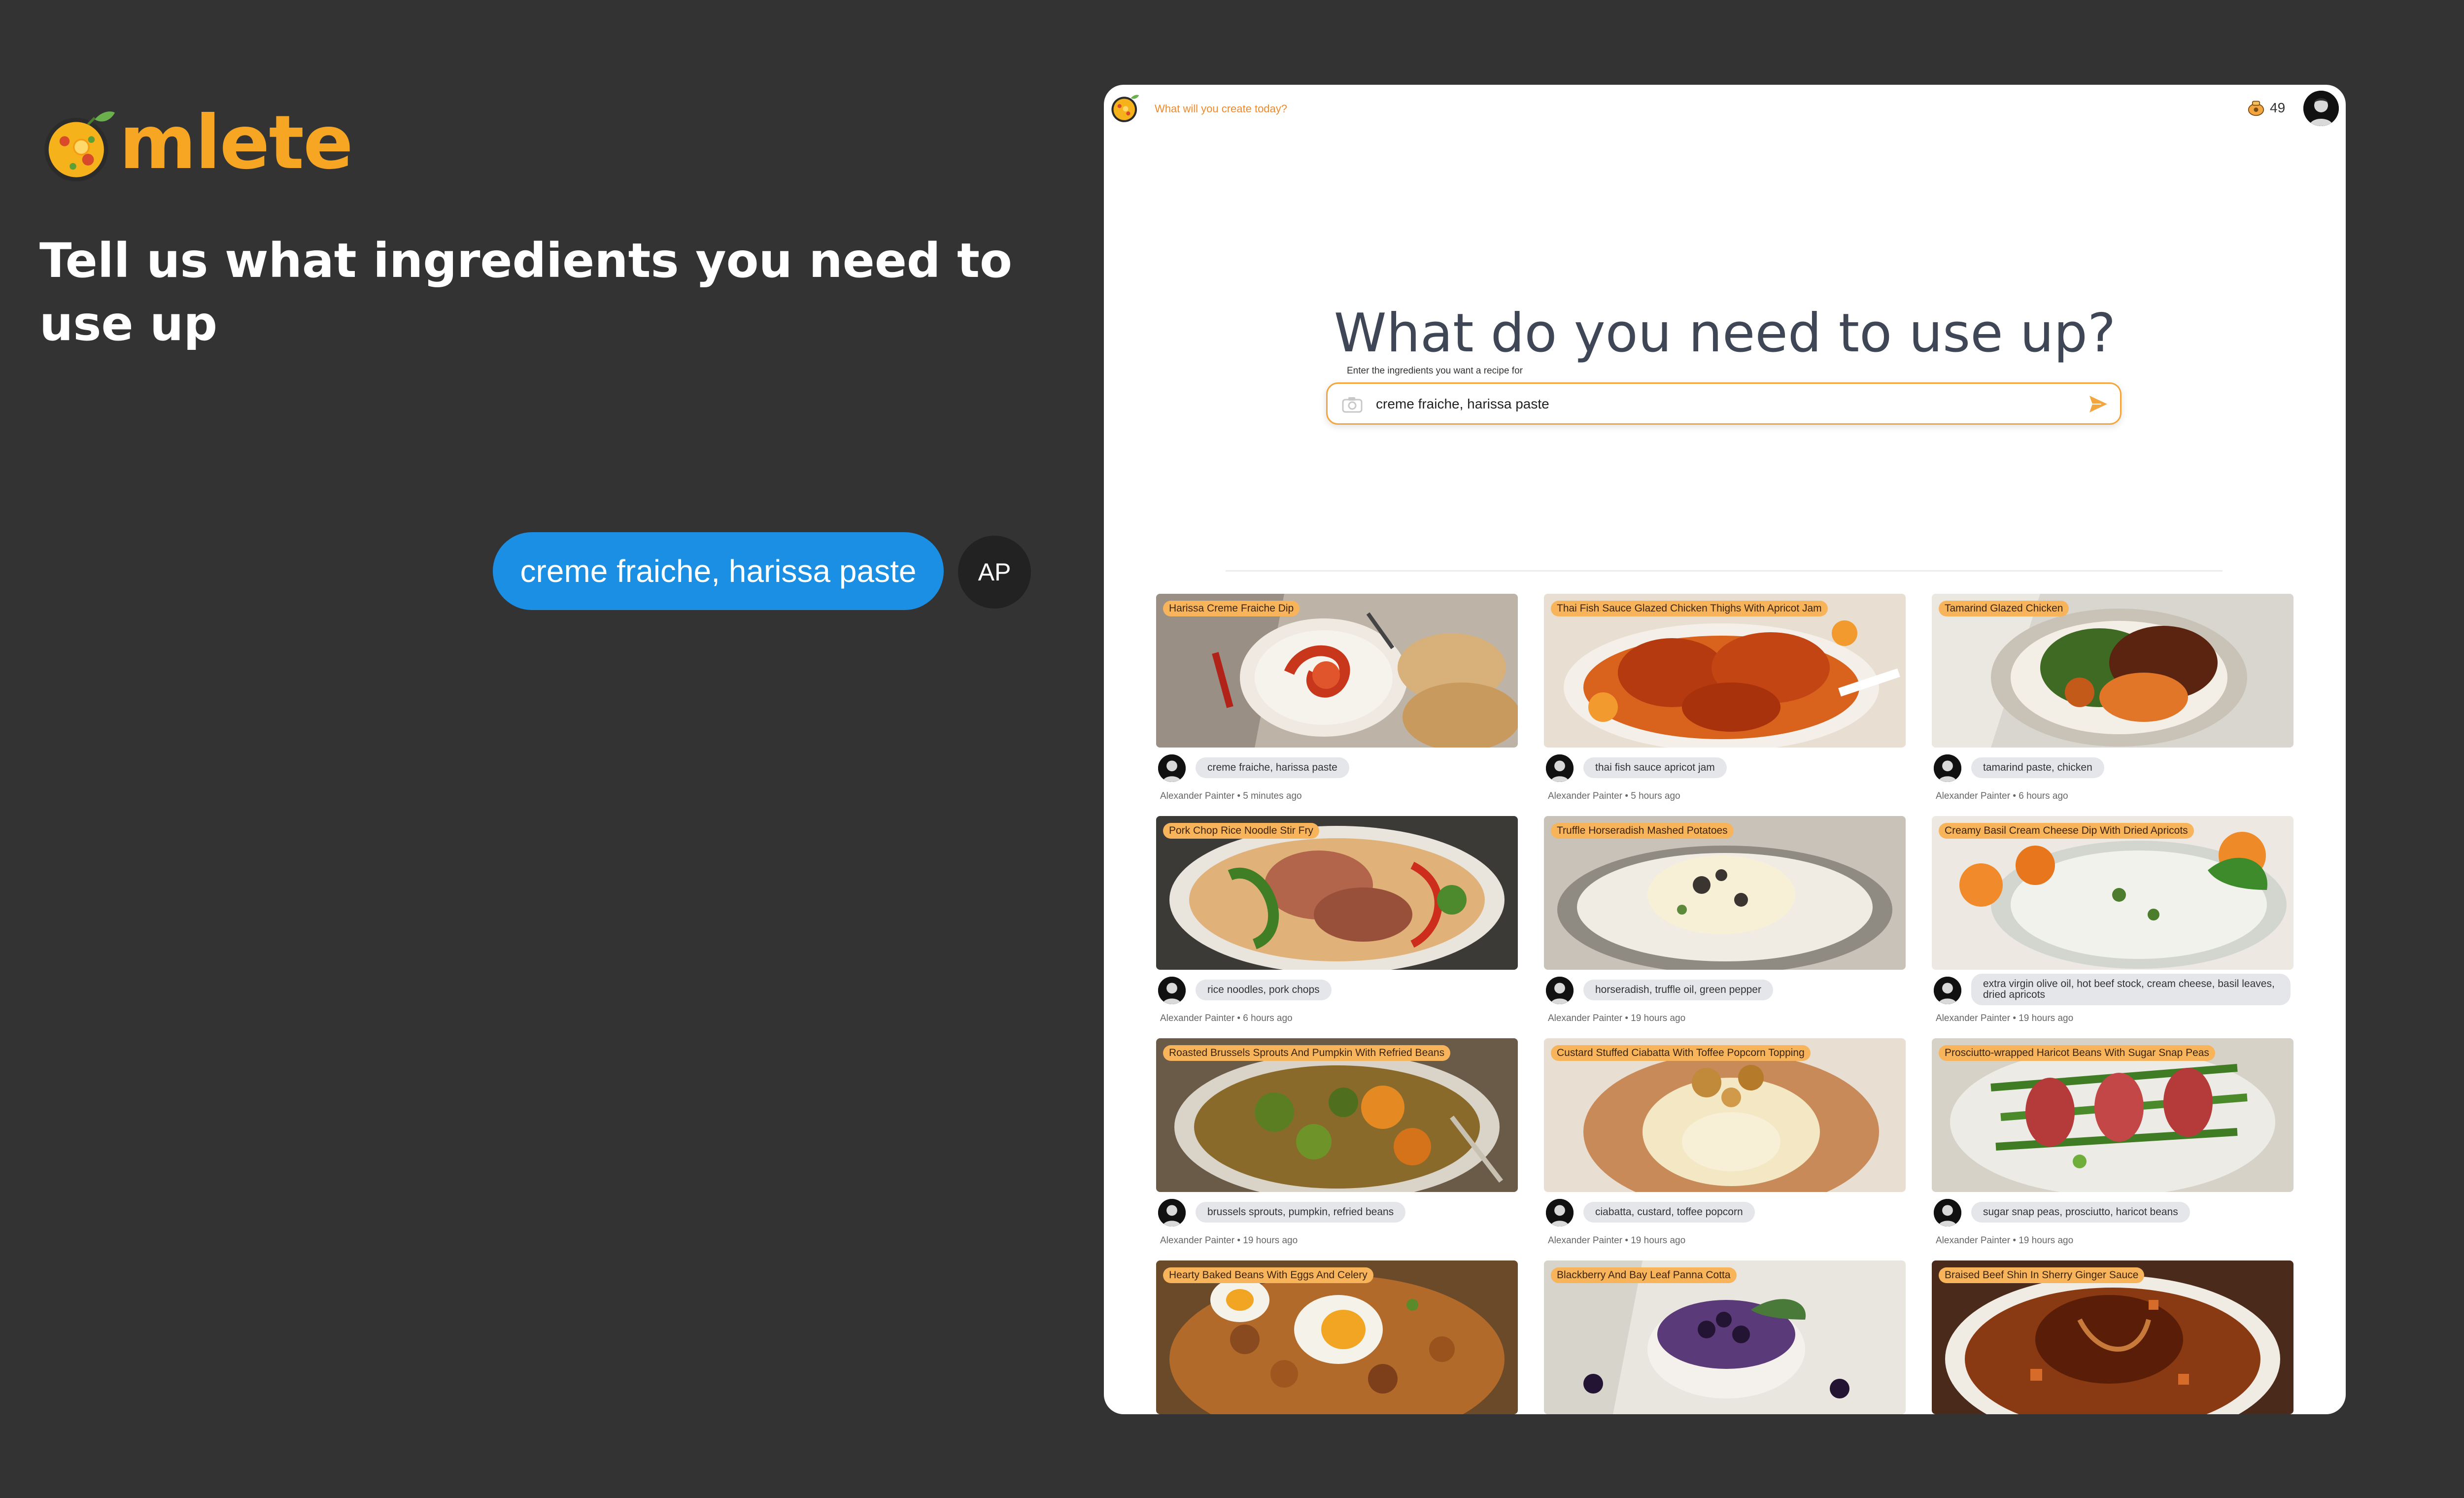  I want to click on ingredients-chip: thai fish sauce apricot jam, so click(1655, 767).